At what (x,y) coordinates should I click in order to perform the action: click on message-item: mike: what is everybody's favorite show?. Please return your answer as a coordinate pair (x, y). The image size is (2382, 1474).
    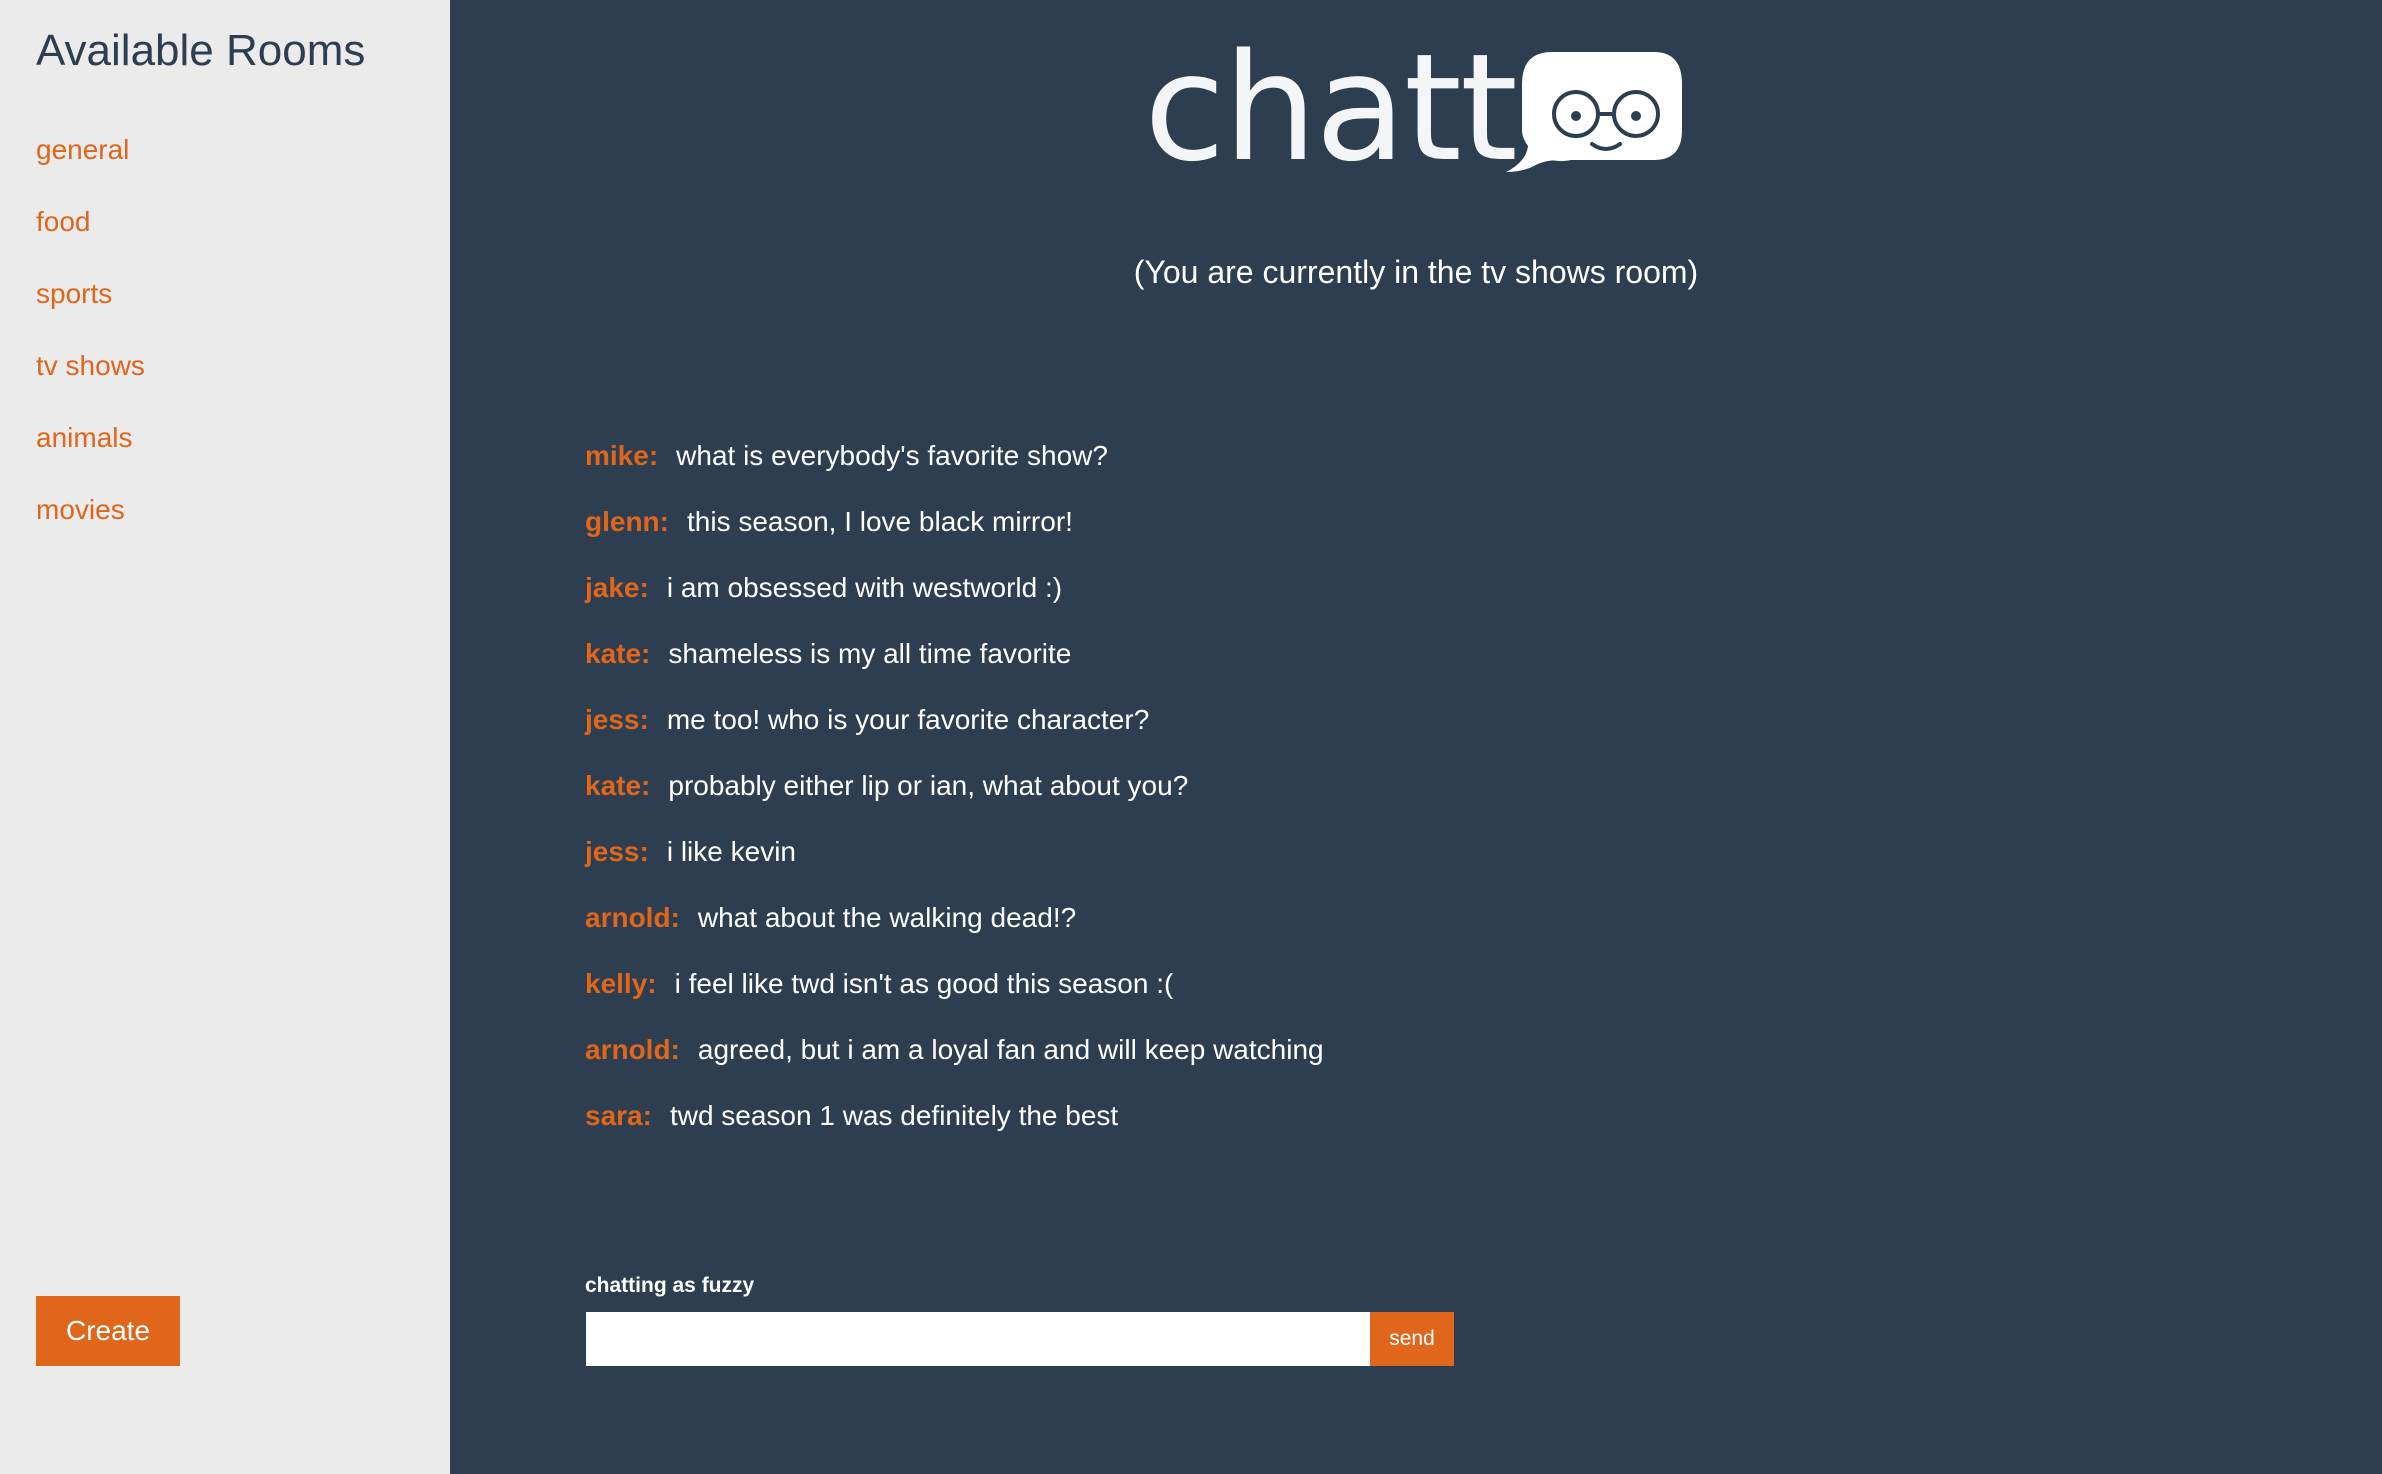
    Looking at the image, I should click on (954, 473).